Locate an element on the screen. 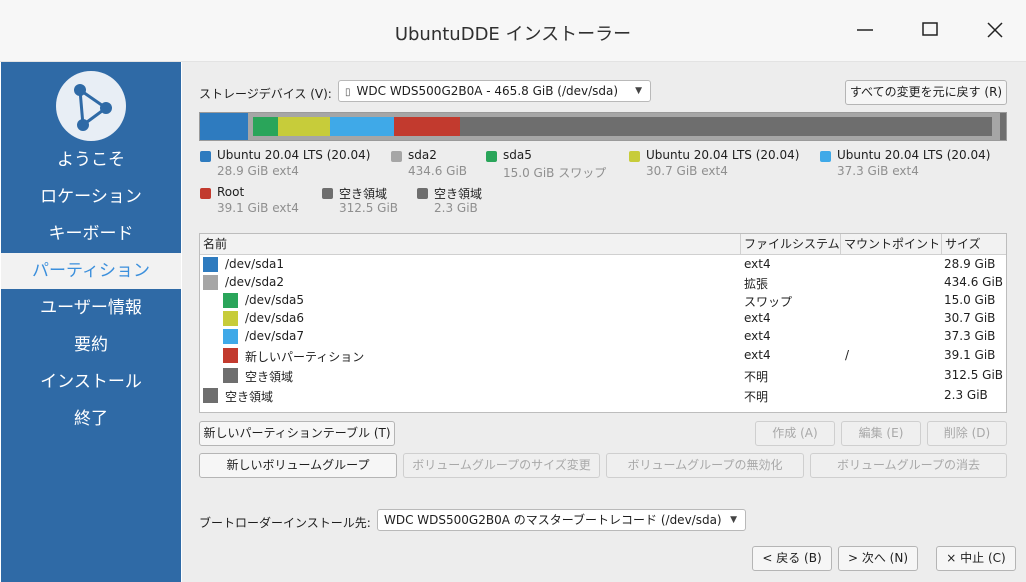  deactivate-volume-group-button: ボリュームグループの無効化 is located at coordinates (705, 465).